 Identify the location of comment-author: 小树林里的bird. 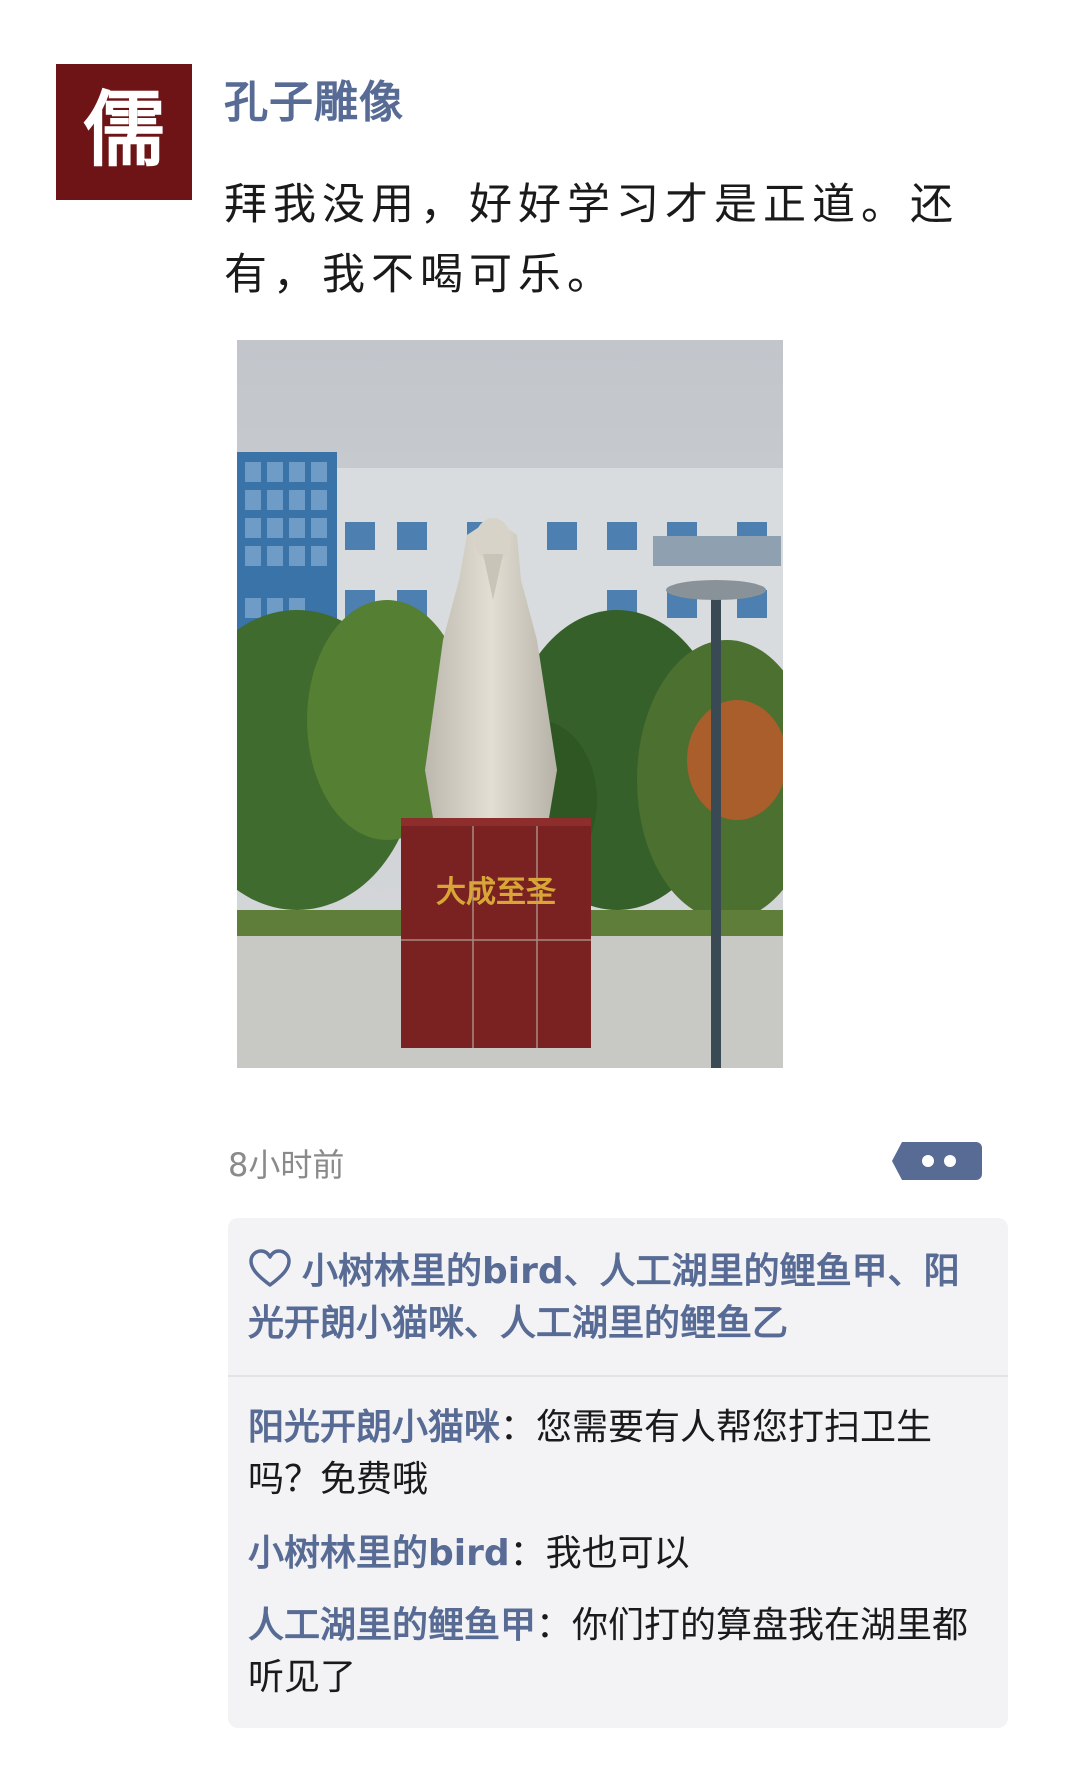
(379, 1553).